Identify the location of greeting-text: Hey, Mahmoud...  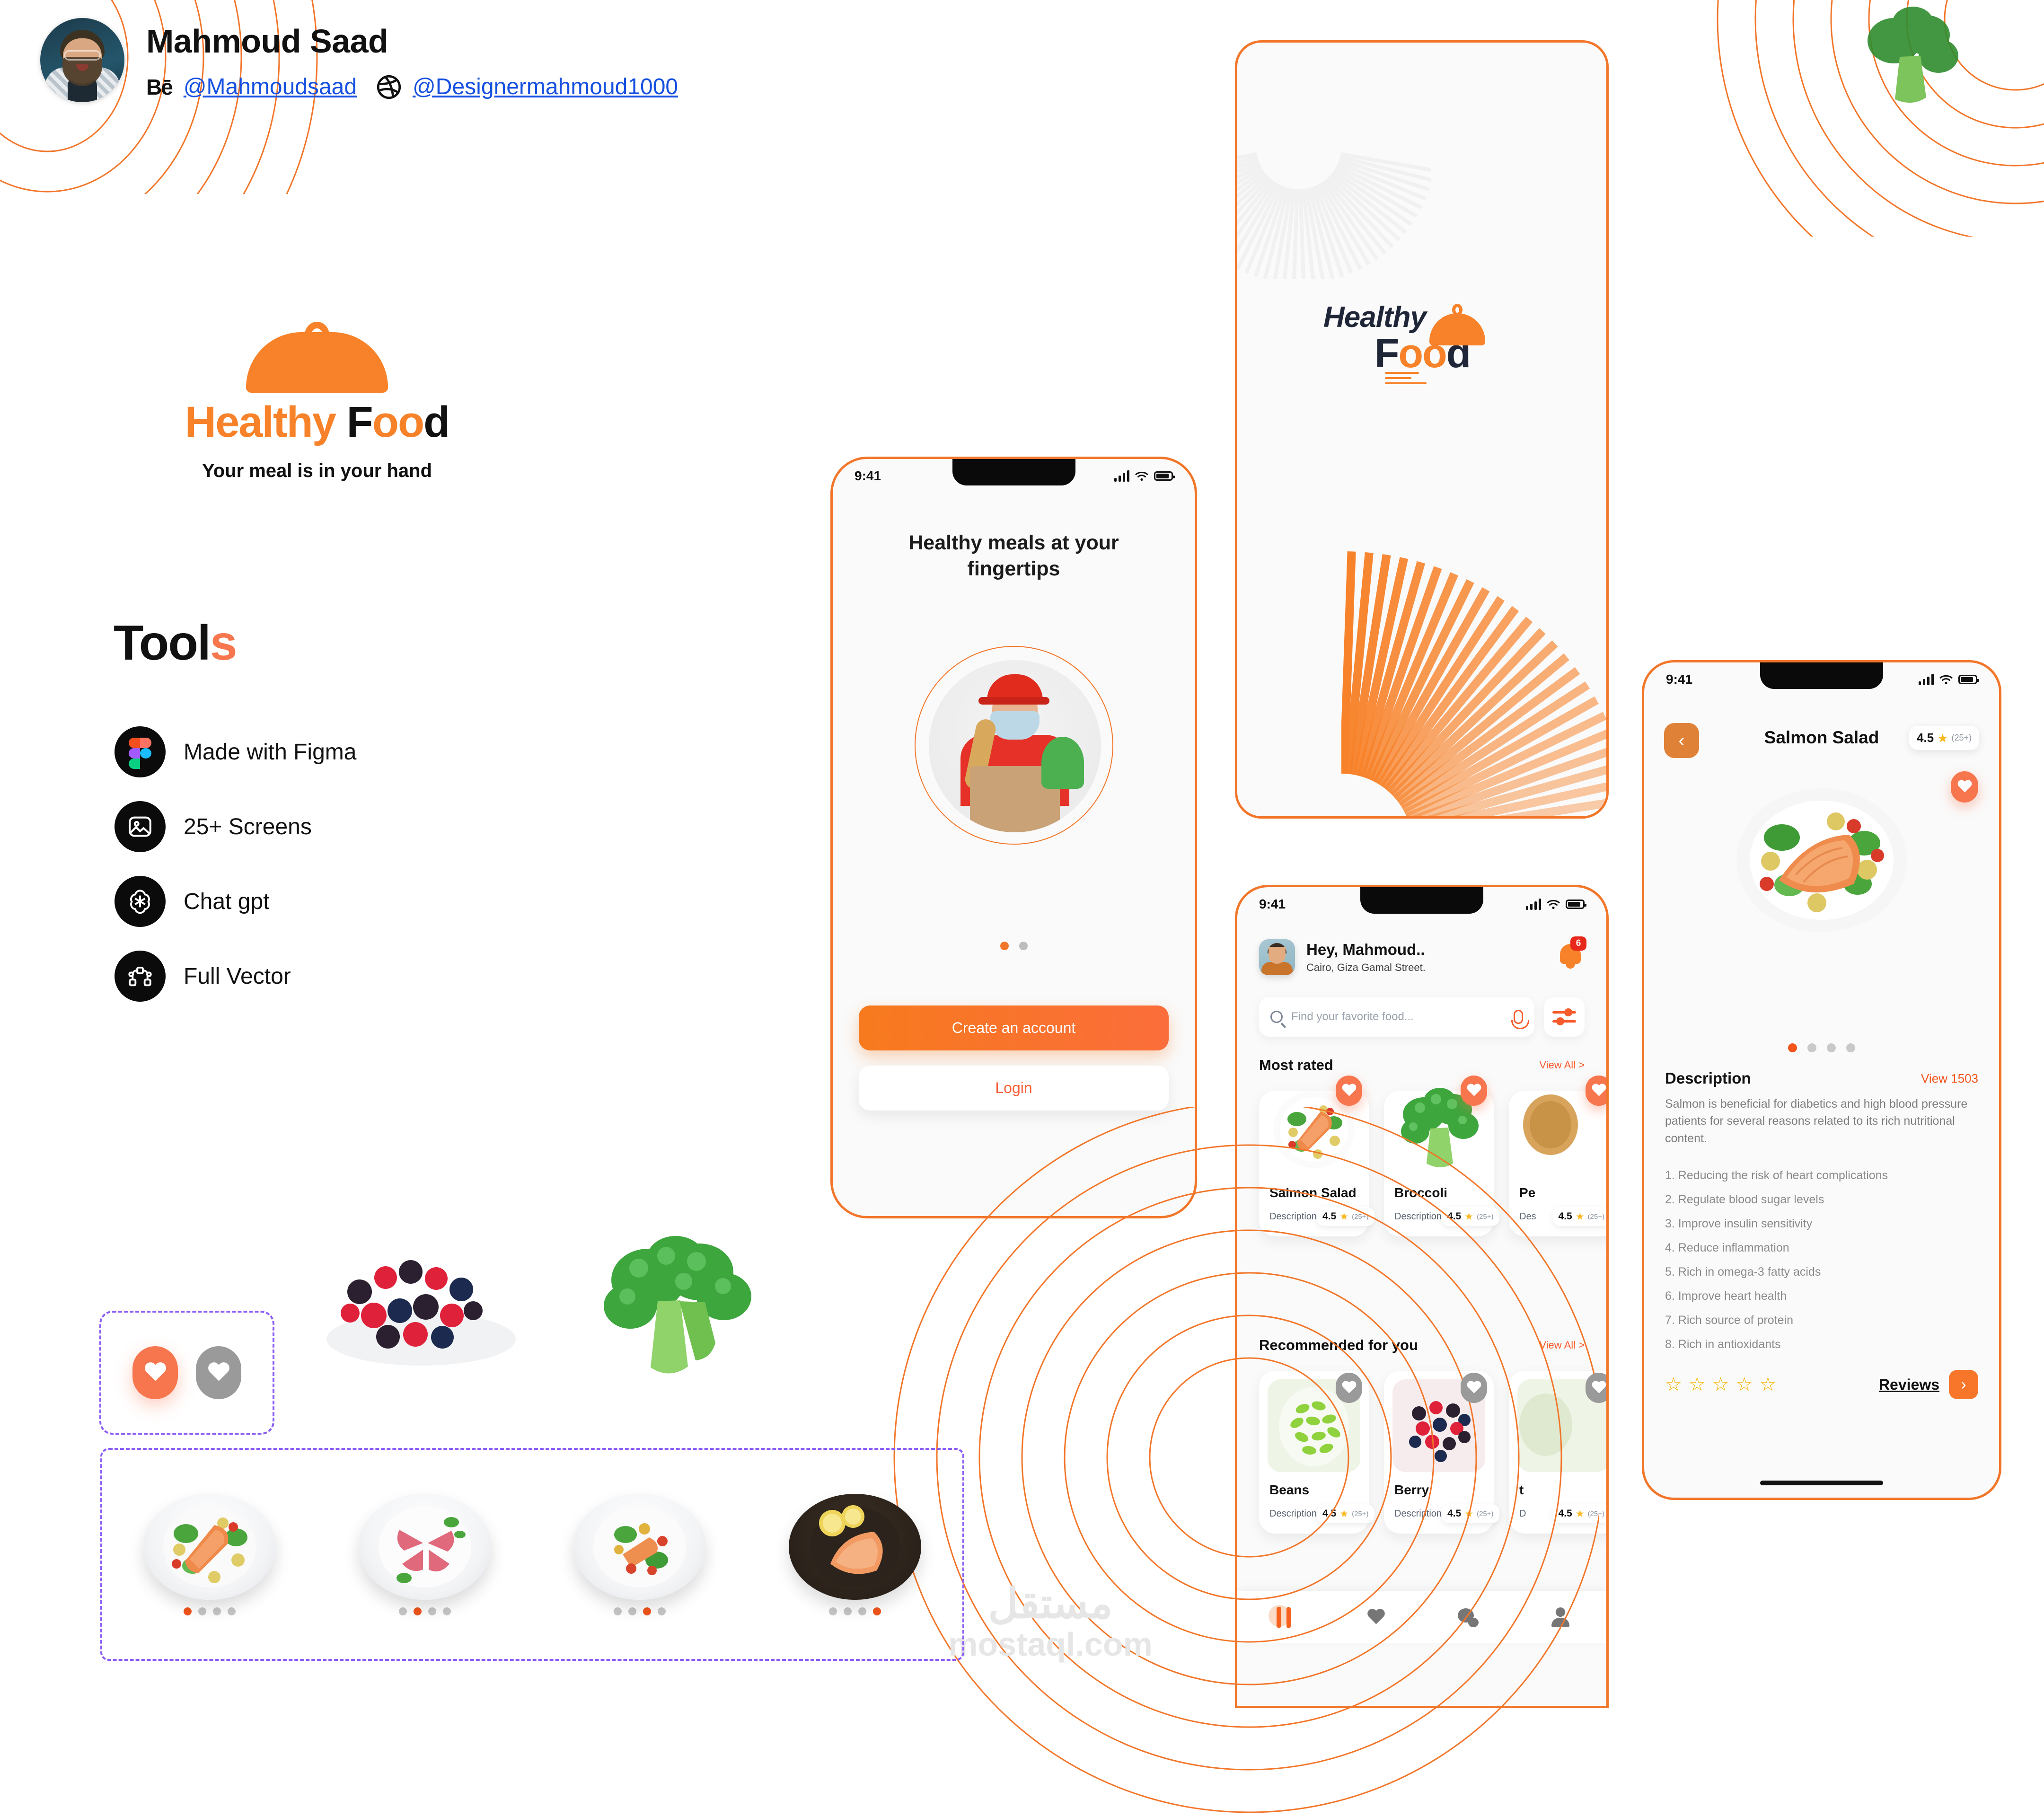
(1365, 950).